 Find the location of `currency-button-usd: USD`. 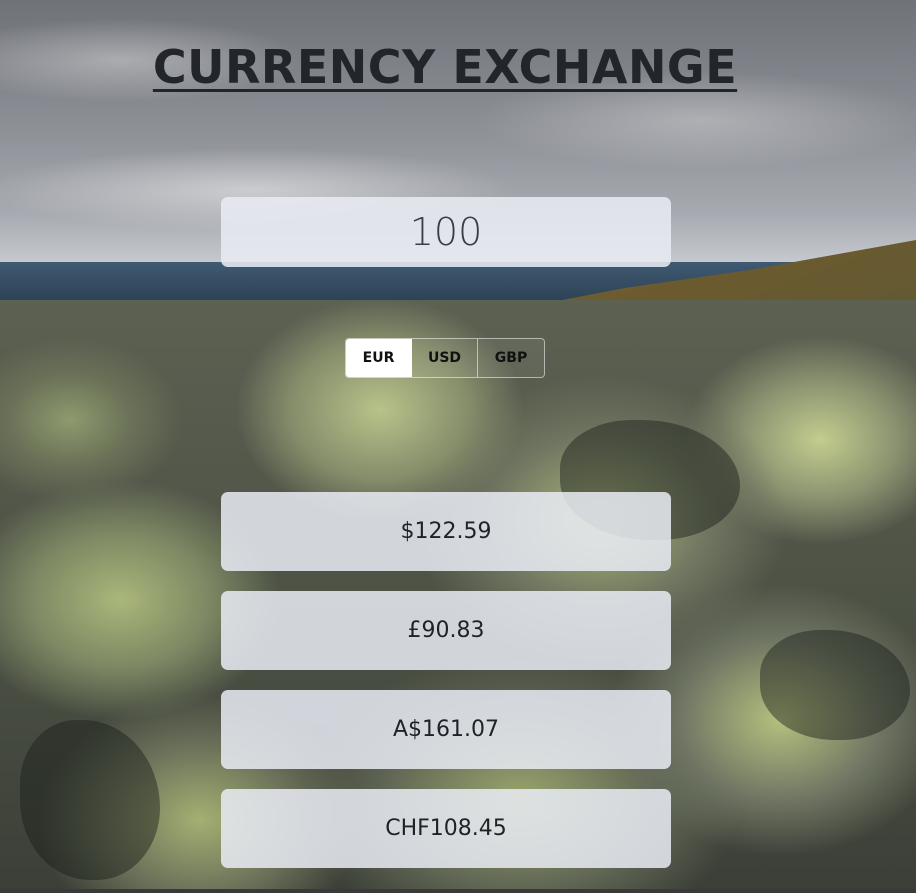

currency-button-usd: USD is located at coordinates (445, 358).